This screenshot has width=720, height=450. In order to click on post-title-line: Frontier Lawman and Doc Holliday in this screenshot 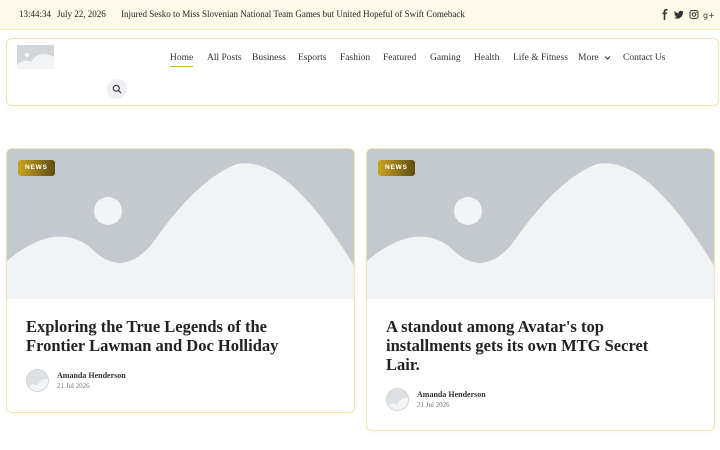, I will do `click(152, 345)`.